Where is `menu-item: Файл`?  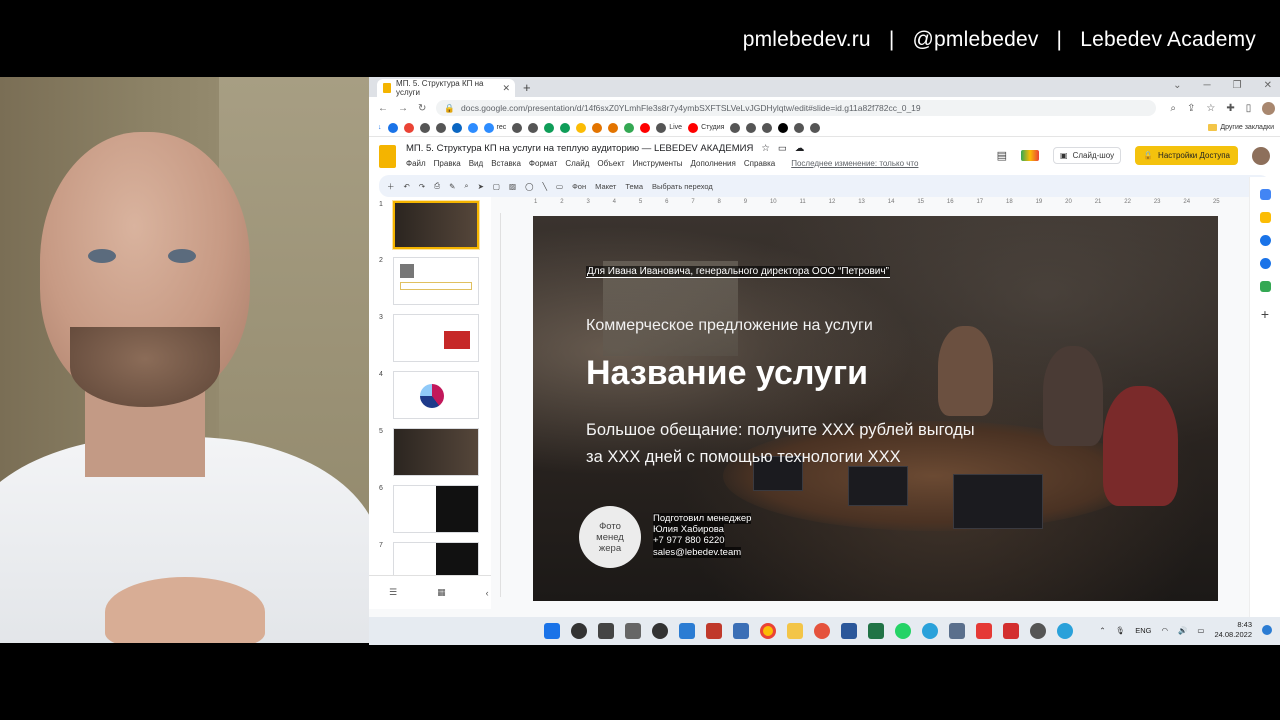
menu-item: Файл is located at coordinates (416, 163).